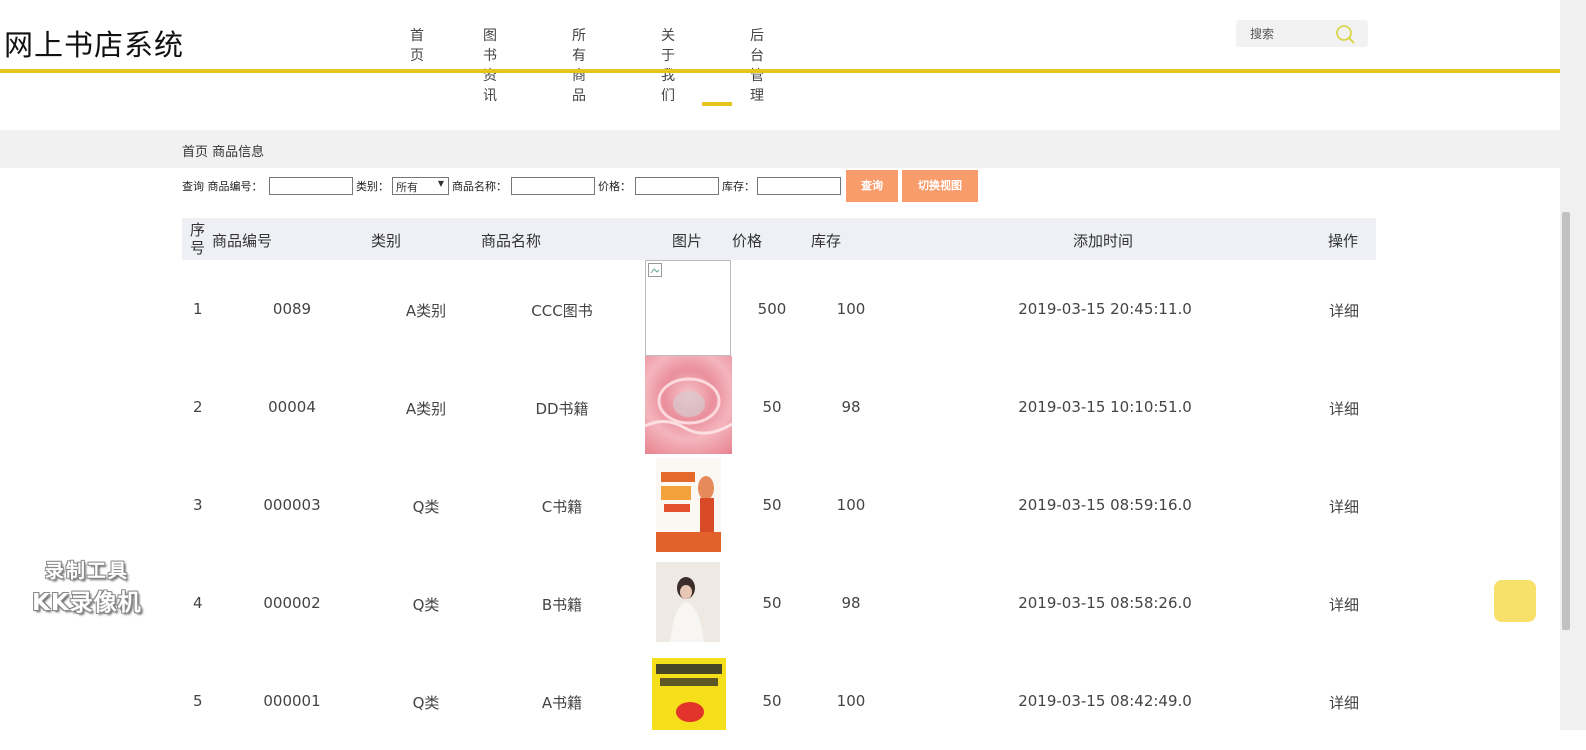 Image resolution: width=1586 pixels, height=750 pixels. What do you see at coordinates (292, 309) in the screenshot?
I see `row-code: 0089` at bounding box center [292, 309].